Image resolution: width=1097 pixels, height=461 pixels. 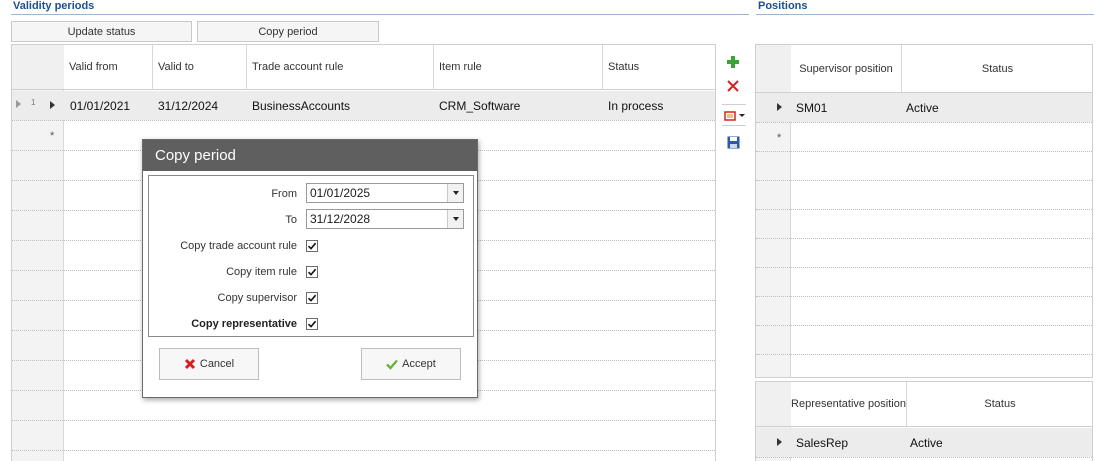 What do you see at coordinates (997, 69) in the screenshot?
I see `col-header-supervisor-status: Status` at bounding box center [997, 69].